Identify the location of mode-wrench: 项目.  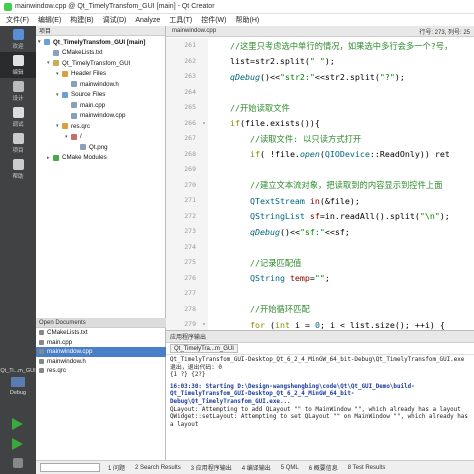
(18, 143).